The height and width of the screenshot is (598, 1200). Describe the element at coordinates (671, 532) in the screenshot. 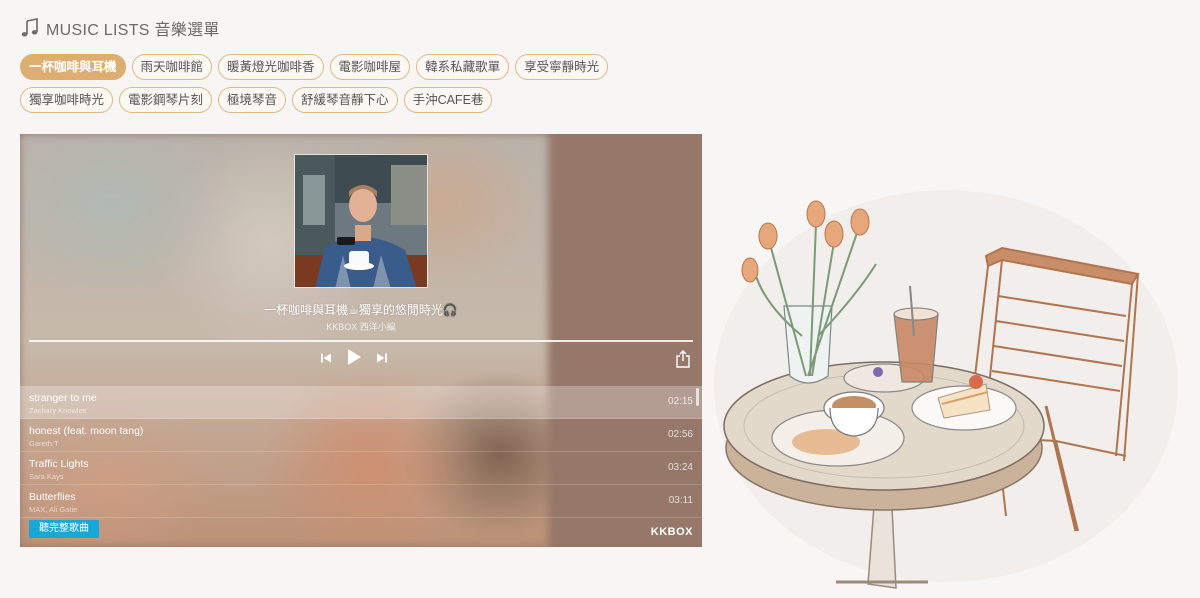

I see `kkbox-logo: KKBOX` at that location.